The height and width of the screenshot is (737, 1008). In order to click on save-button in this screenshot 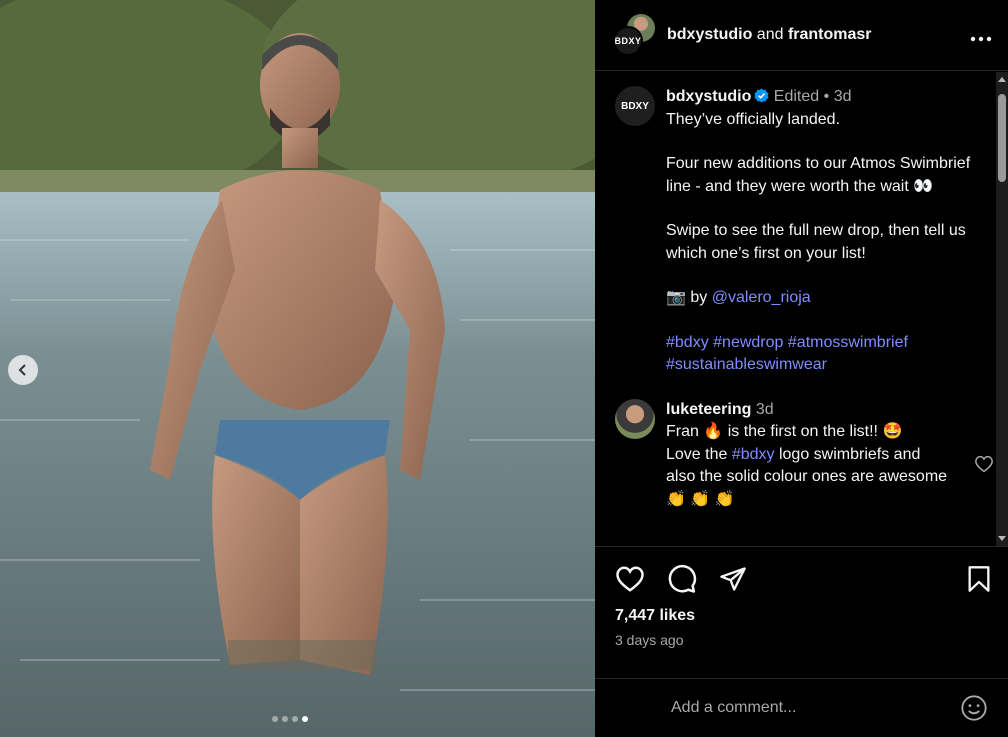, I will do `click(979, 579)`.